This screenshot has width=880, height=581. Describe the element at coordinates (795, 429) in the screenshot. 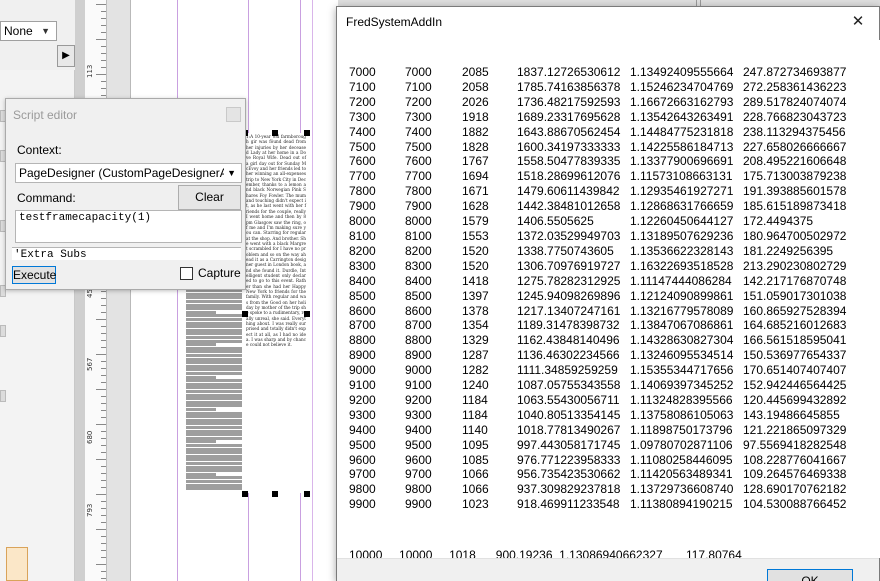

I see `table-cell: 121.221865097329` at that location.